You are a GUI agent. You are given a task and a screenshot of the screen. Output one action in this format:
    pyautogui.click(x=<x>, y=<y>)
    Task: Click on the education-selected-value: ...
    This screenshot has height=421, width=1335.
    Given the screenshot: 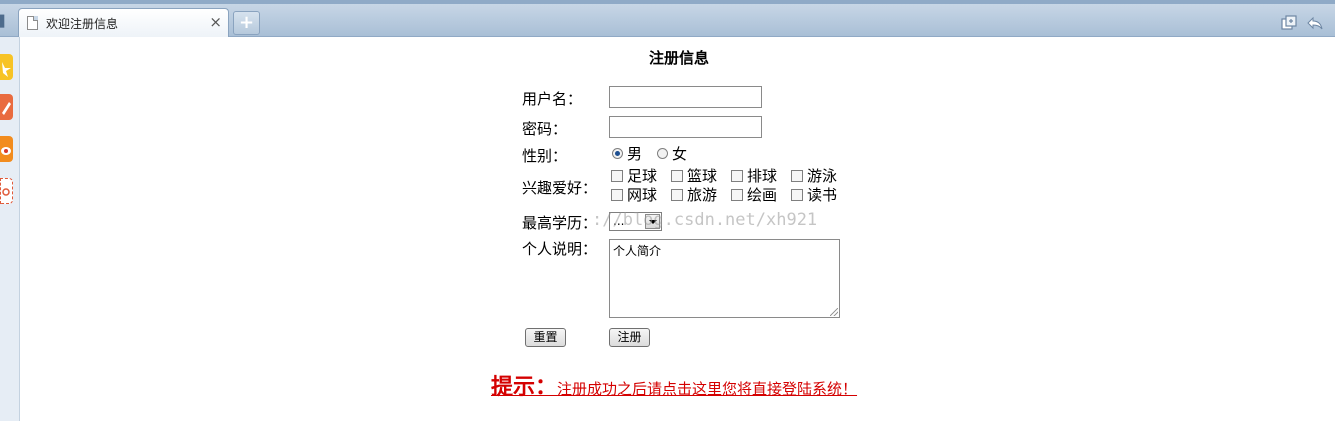 What is the action you would take?
    pyautogui.click(x=619, y=221)
    